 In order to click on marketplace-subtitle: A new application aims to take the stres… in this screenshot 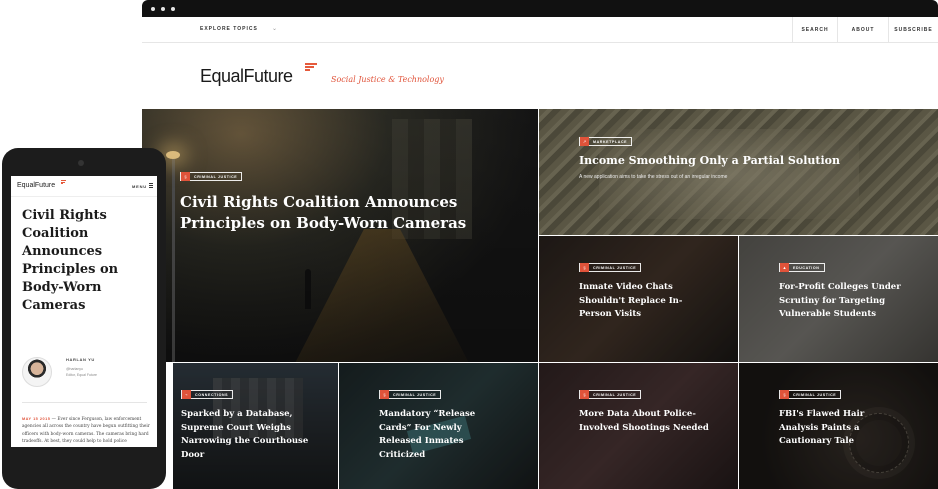, I will do `click(653, 177)`.